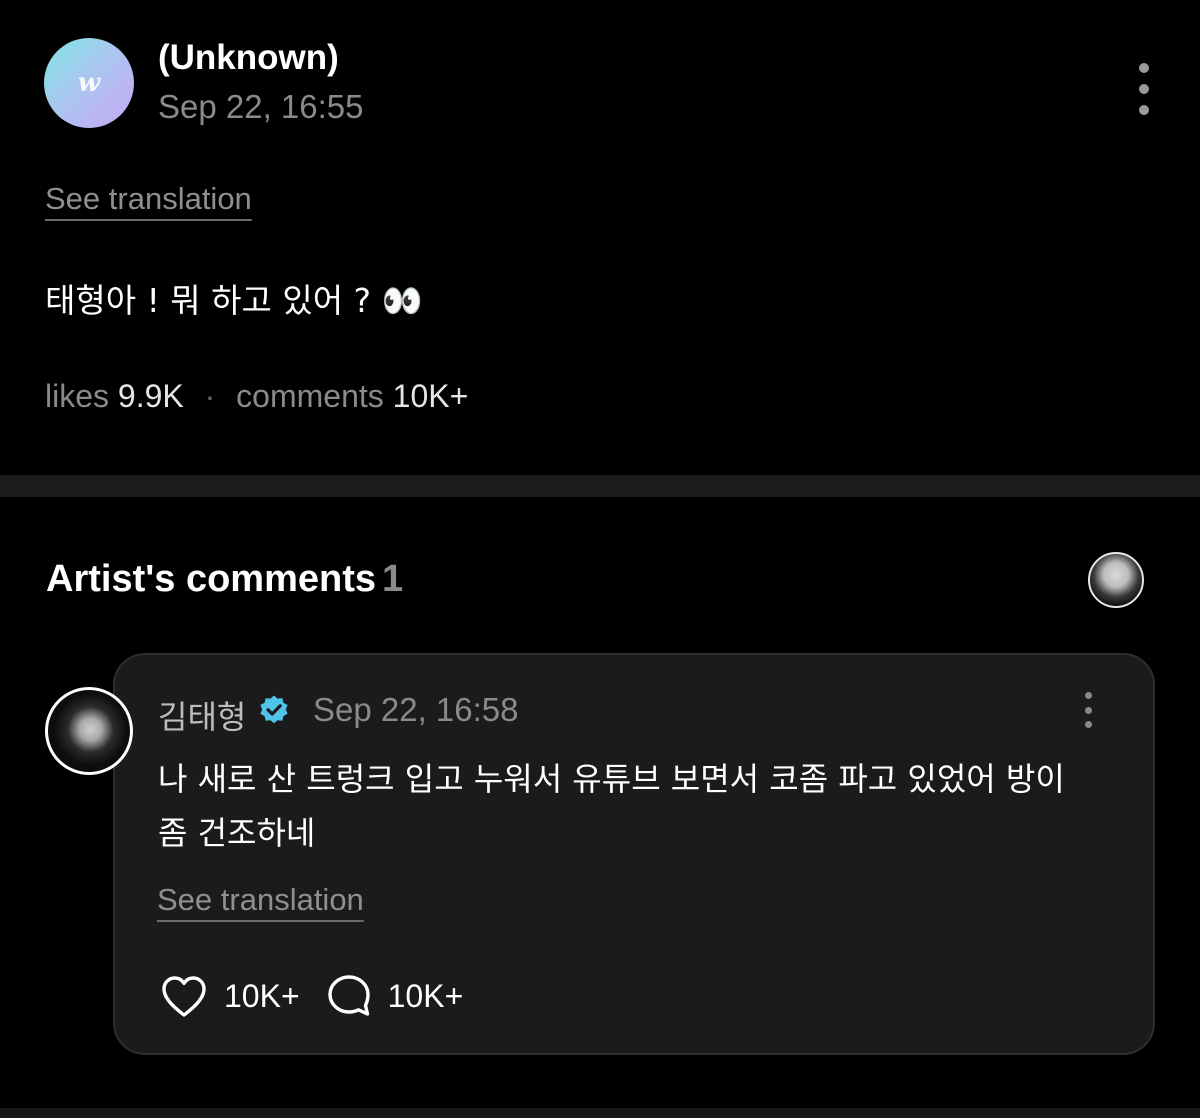  I want to click on post-stats: likes 9.9K · comments 10K+, so click(256, 396).